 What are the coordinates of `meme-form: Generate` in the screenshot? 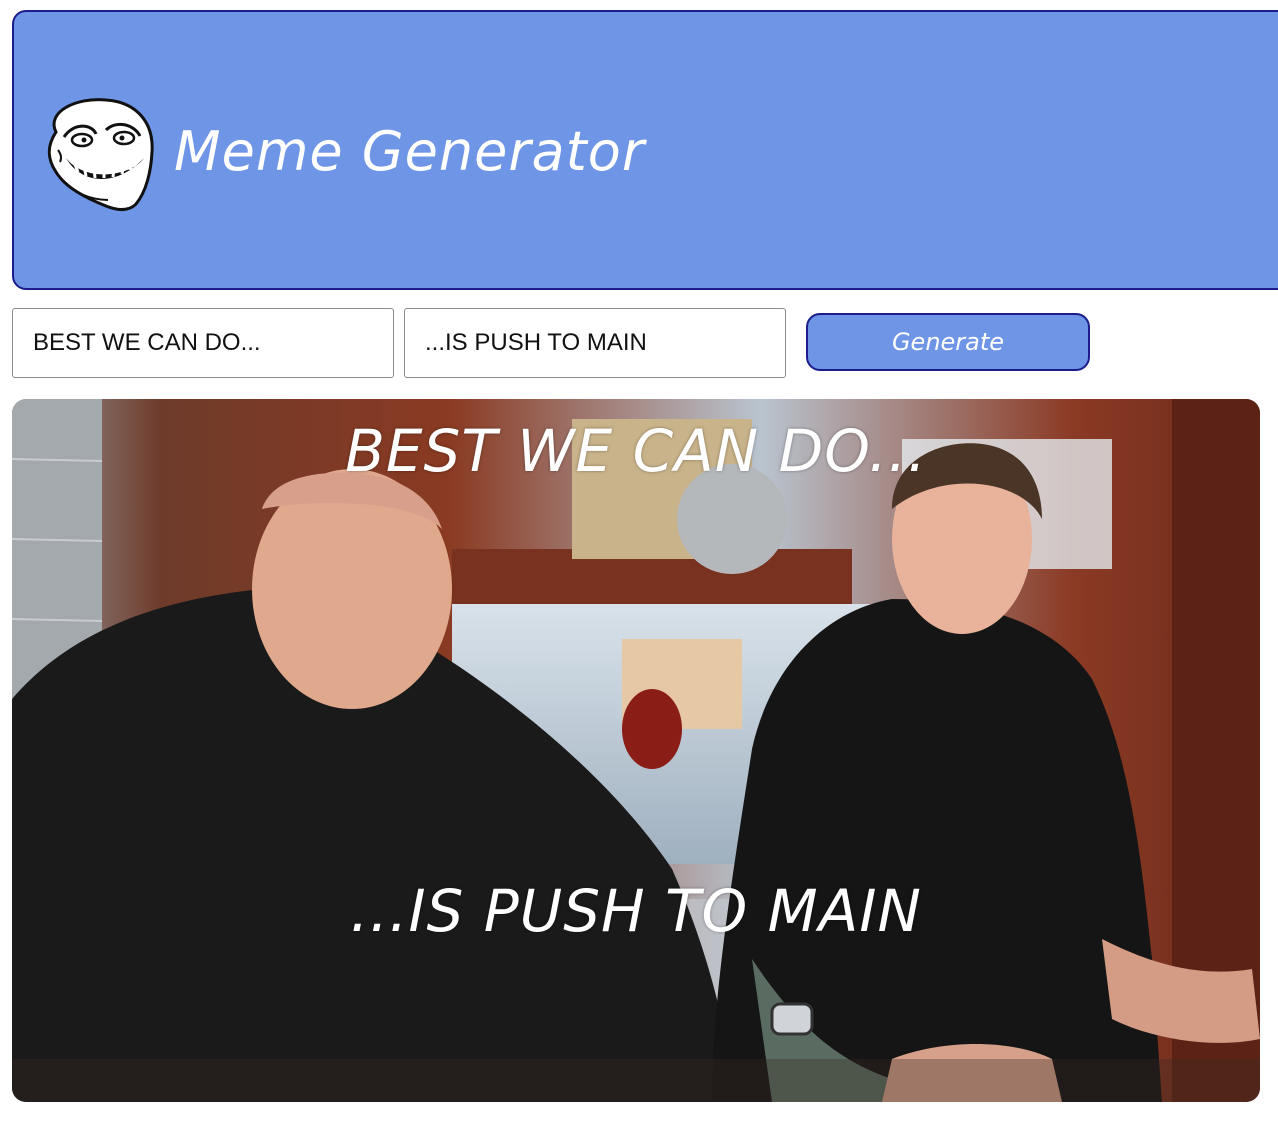 It's located at (645, 344).